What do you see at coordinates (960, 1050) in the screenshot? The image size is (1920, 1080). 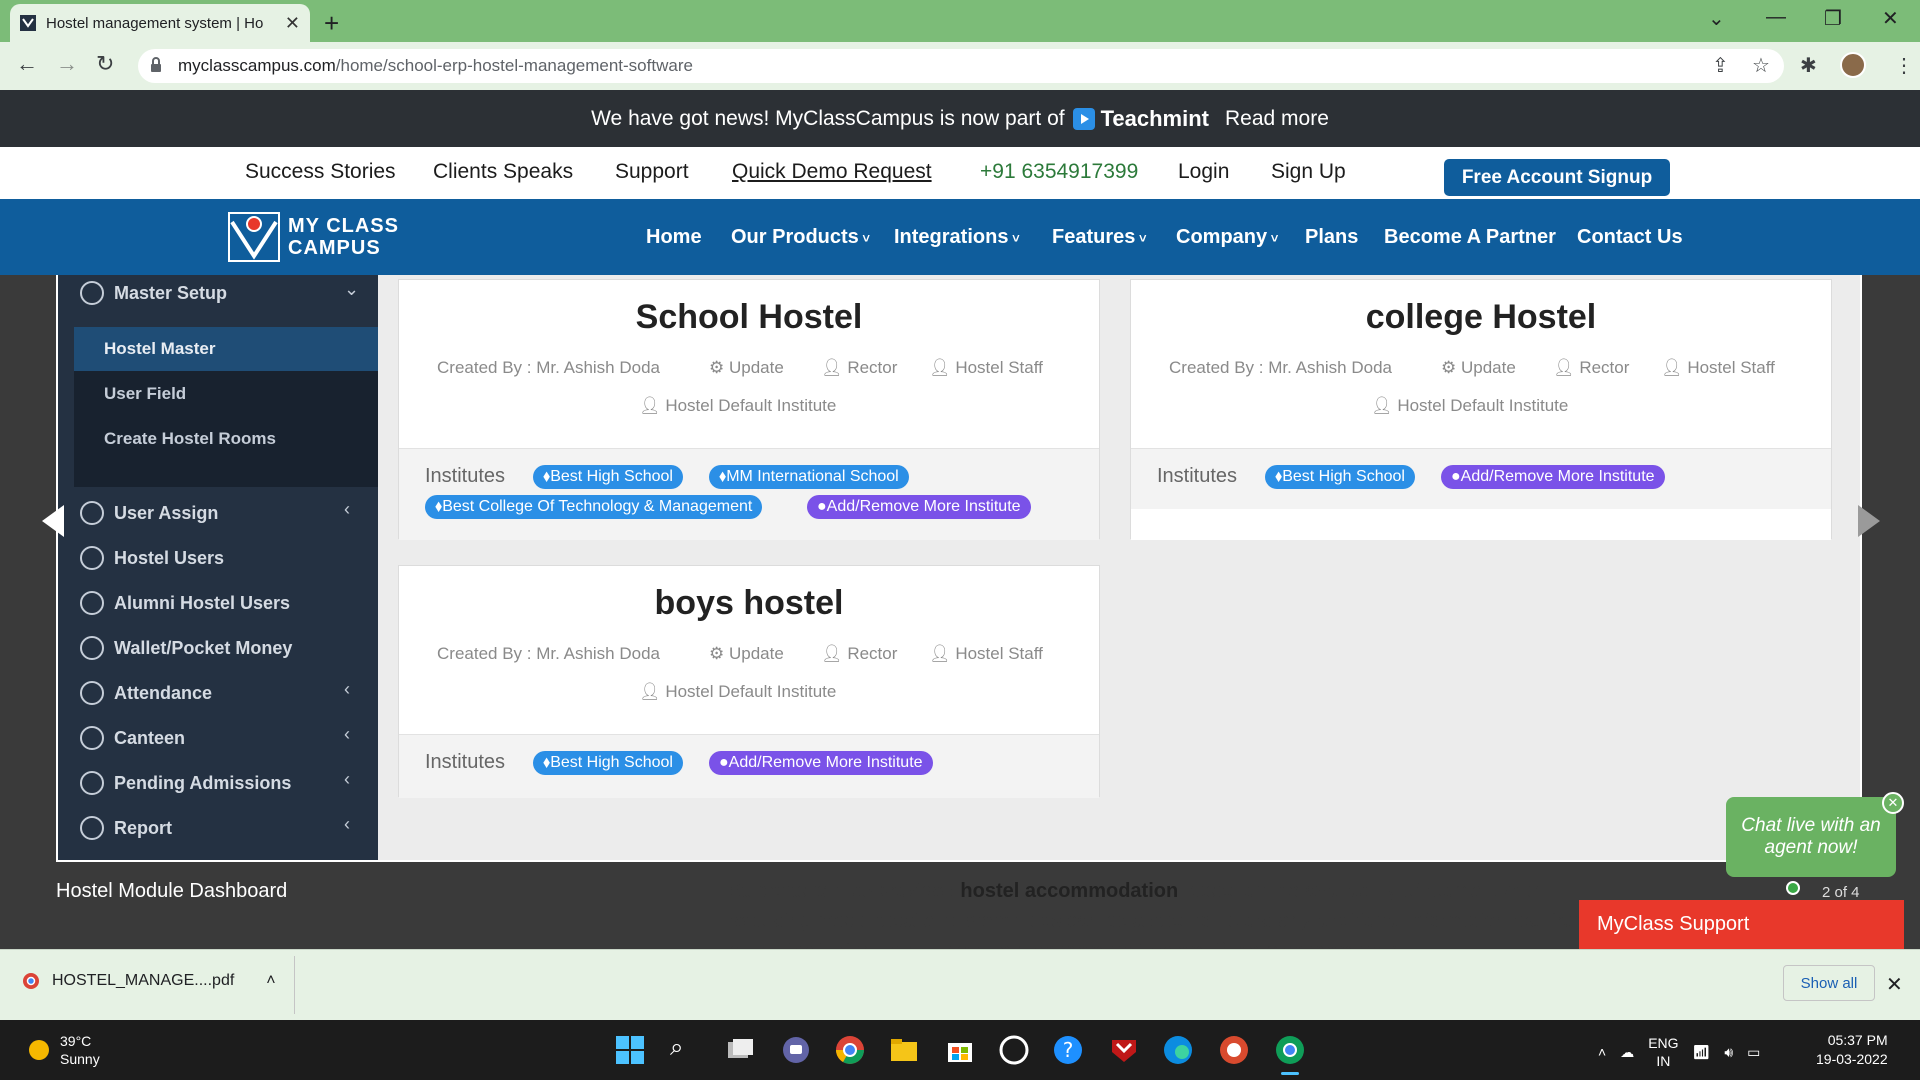 I see `store-icon` at bounding box center [960, 1050].